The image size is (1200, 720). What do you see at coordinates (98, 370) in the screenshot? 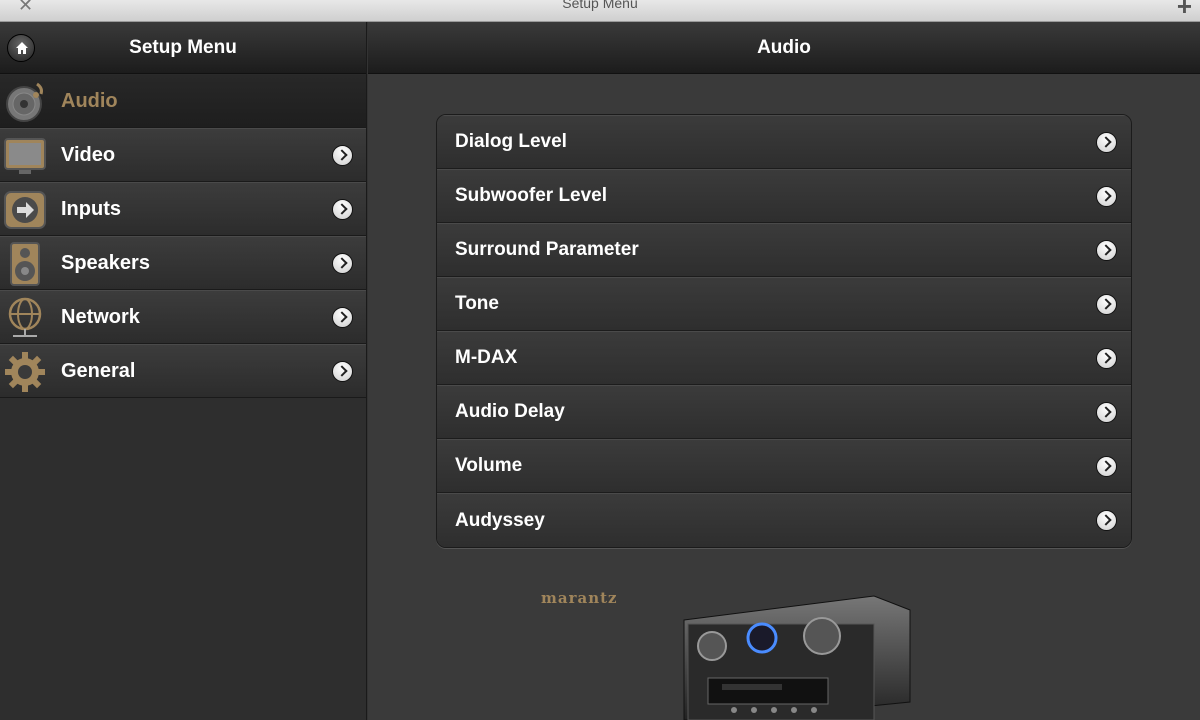
I see `sidebar-item-label: General` at bounding box center [98, 370].